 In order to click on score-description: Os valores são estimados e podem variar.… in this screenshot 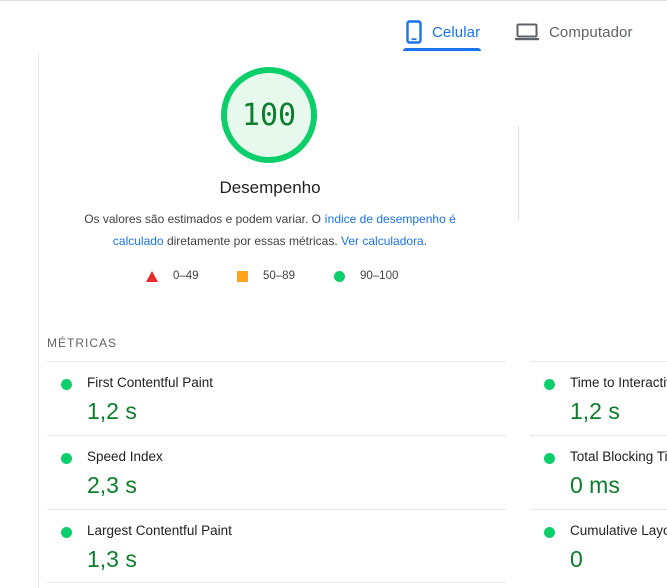, I will do `click(270, 230)`.